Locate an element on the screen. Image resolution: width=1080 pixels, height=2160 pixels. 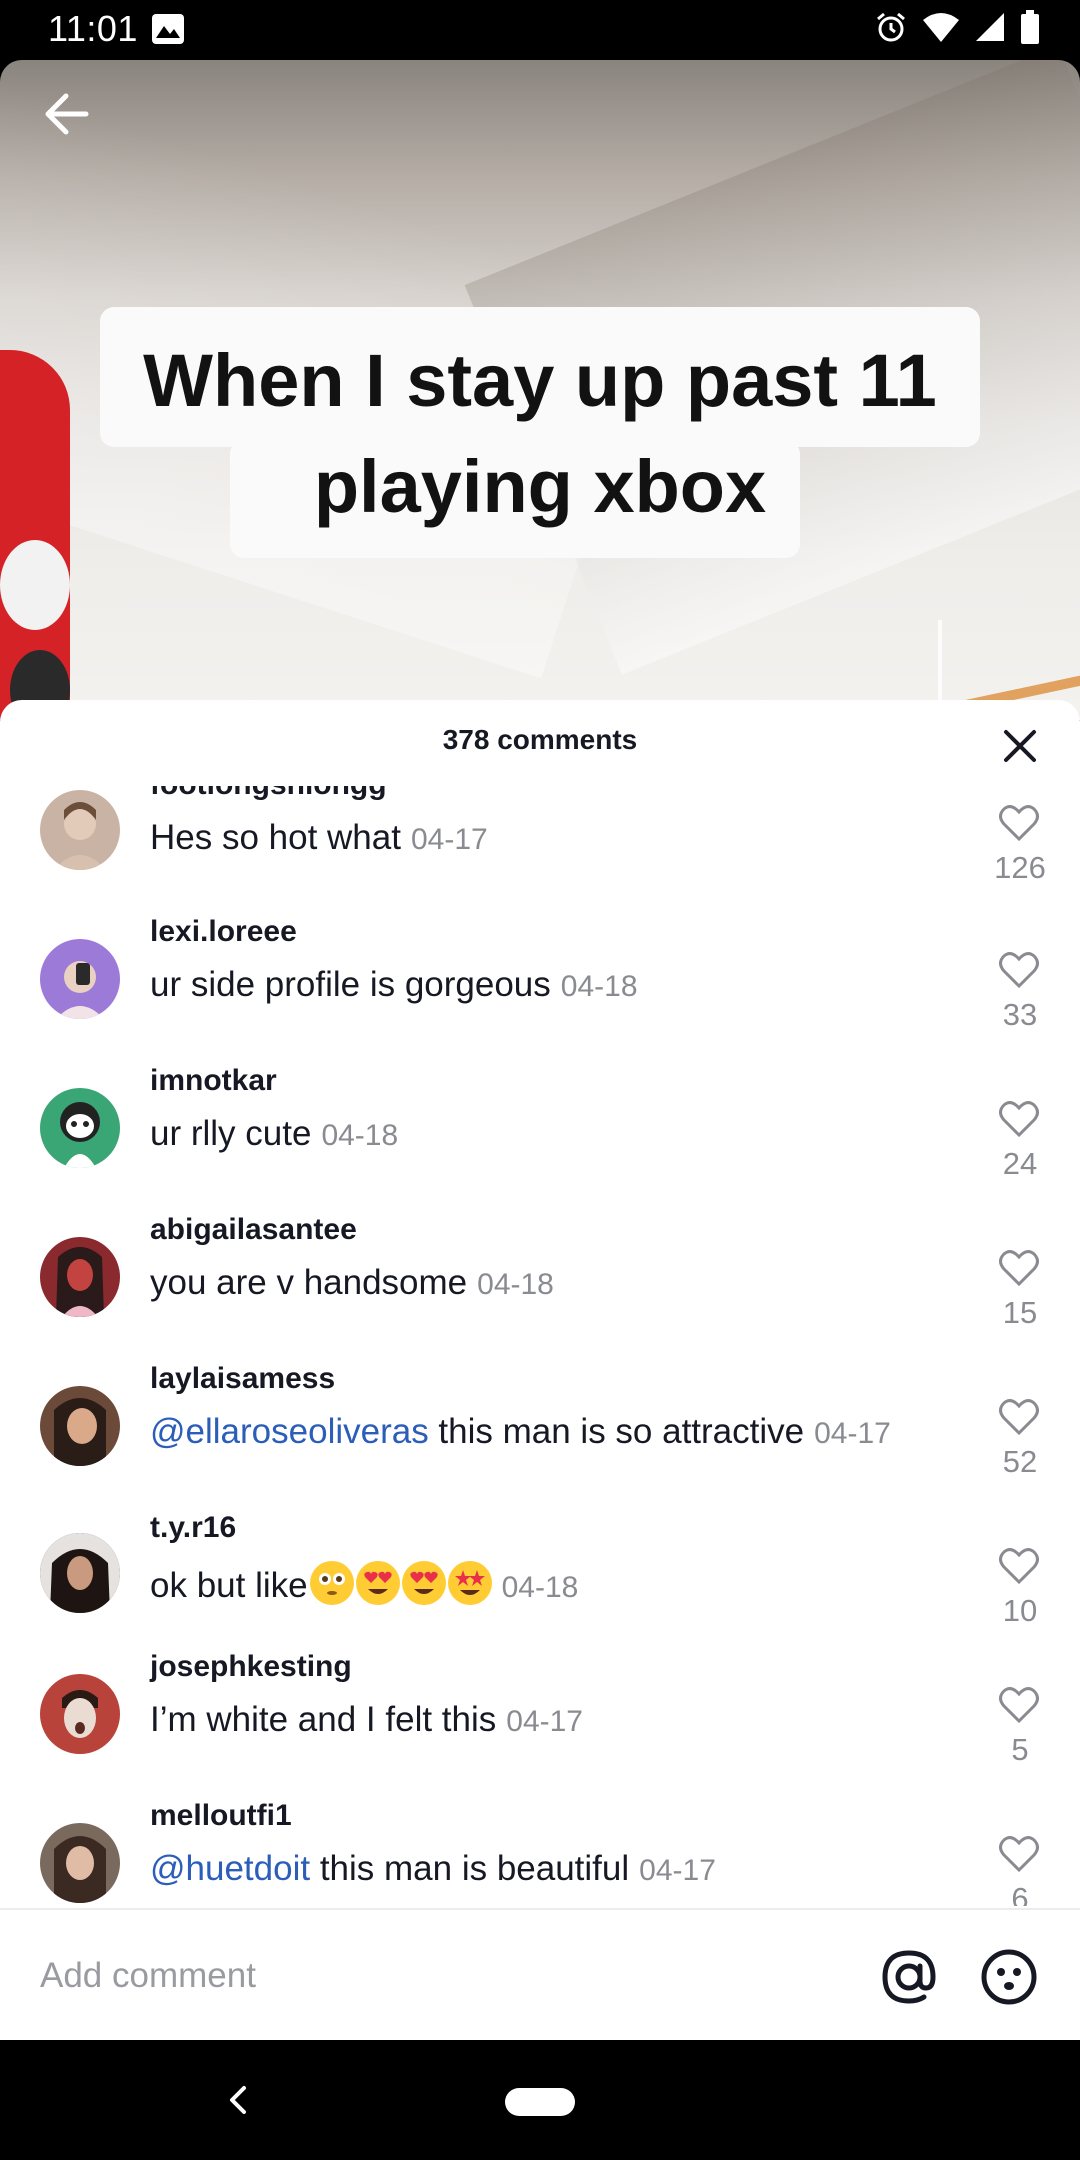
comment-item: t.y.r16 ok but like 04-18 10 is located at coordinates (540, 1585).